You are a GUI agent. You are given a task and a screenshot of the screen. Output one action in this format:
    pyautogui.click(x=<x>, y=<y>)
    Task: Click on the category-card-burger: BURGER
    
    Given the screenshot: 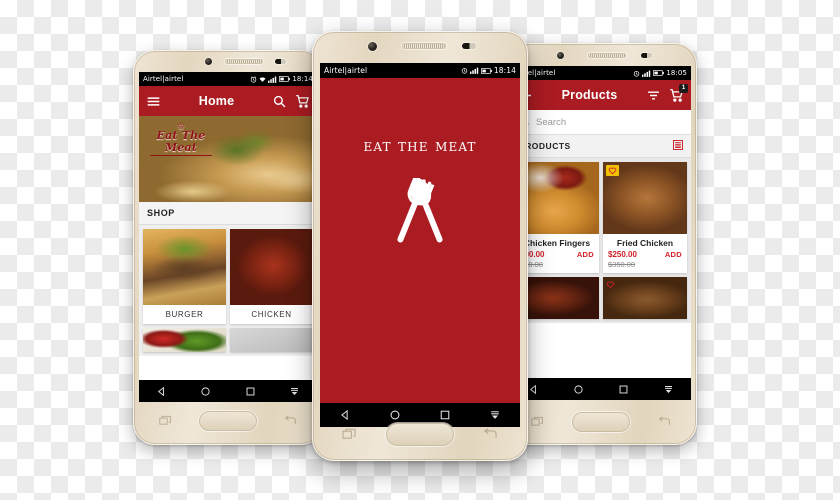 What is the action you would take?
    pyautogui.click(x=184, y=276)
    